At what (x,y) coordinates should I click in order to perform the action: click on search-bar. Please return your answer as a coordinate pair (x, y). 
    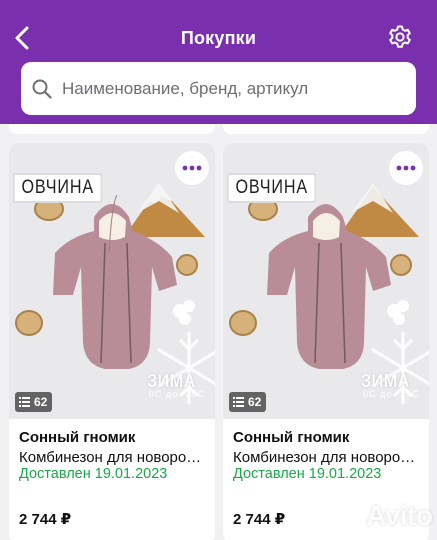
    Looking at the image, I should click on (218, 88).